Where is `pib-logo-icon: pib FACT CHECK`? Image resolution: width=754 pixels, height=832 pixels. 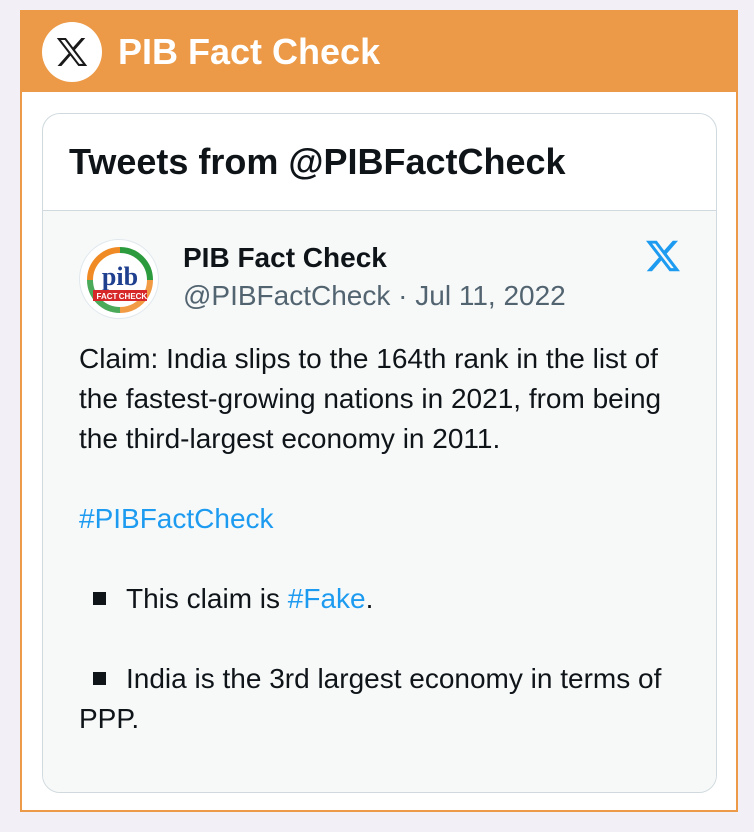 pib-logo-icon: pib FACT CHECK is located at coordinates (120, 280).